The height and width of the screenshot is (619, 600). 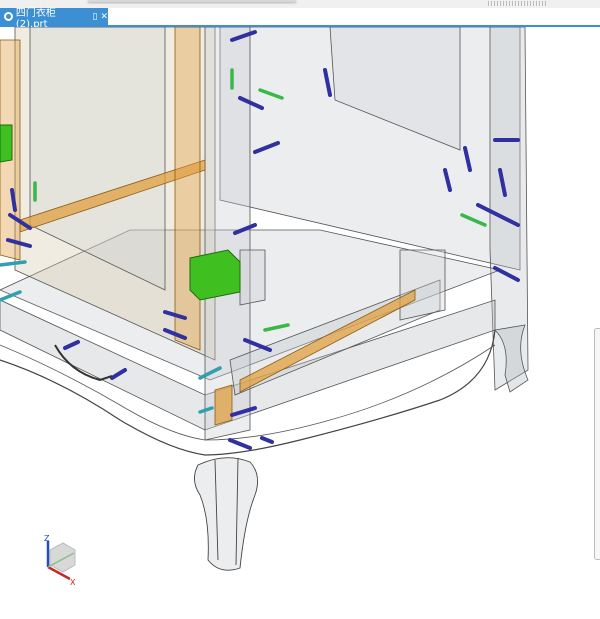 I want to click on side-panel-collapsed, so click(x=597, y=444).